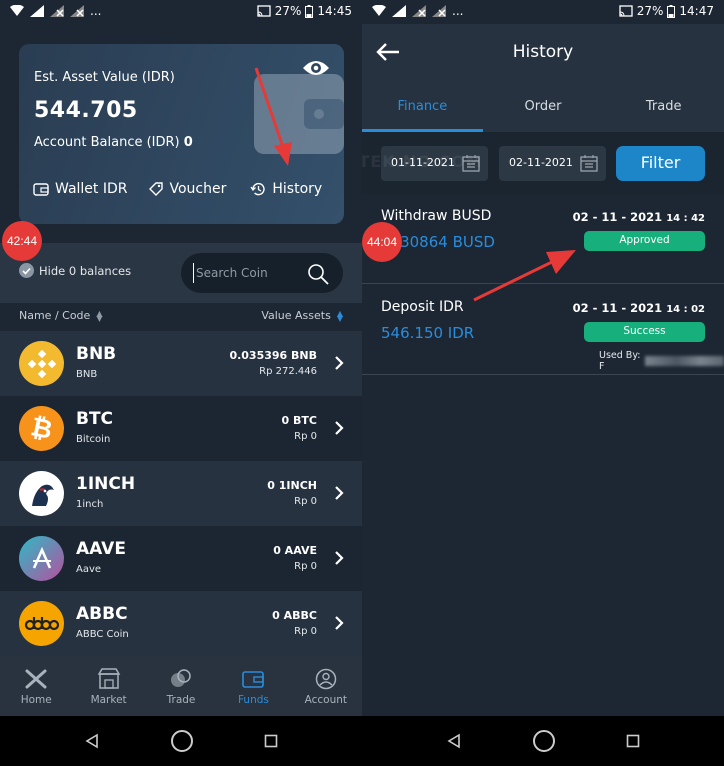  I want to click on coin-row-1inch: 1INCH 1inch 0 1INCH Rp 0, so click(181, 493).